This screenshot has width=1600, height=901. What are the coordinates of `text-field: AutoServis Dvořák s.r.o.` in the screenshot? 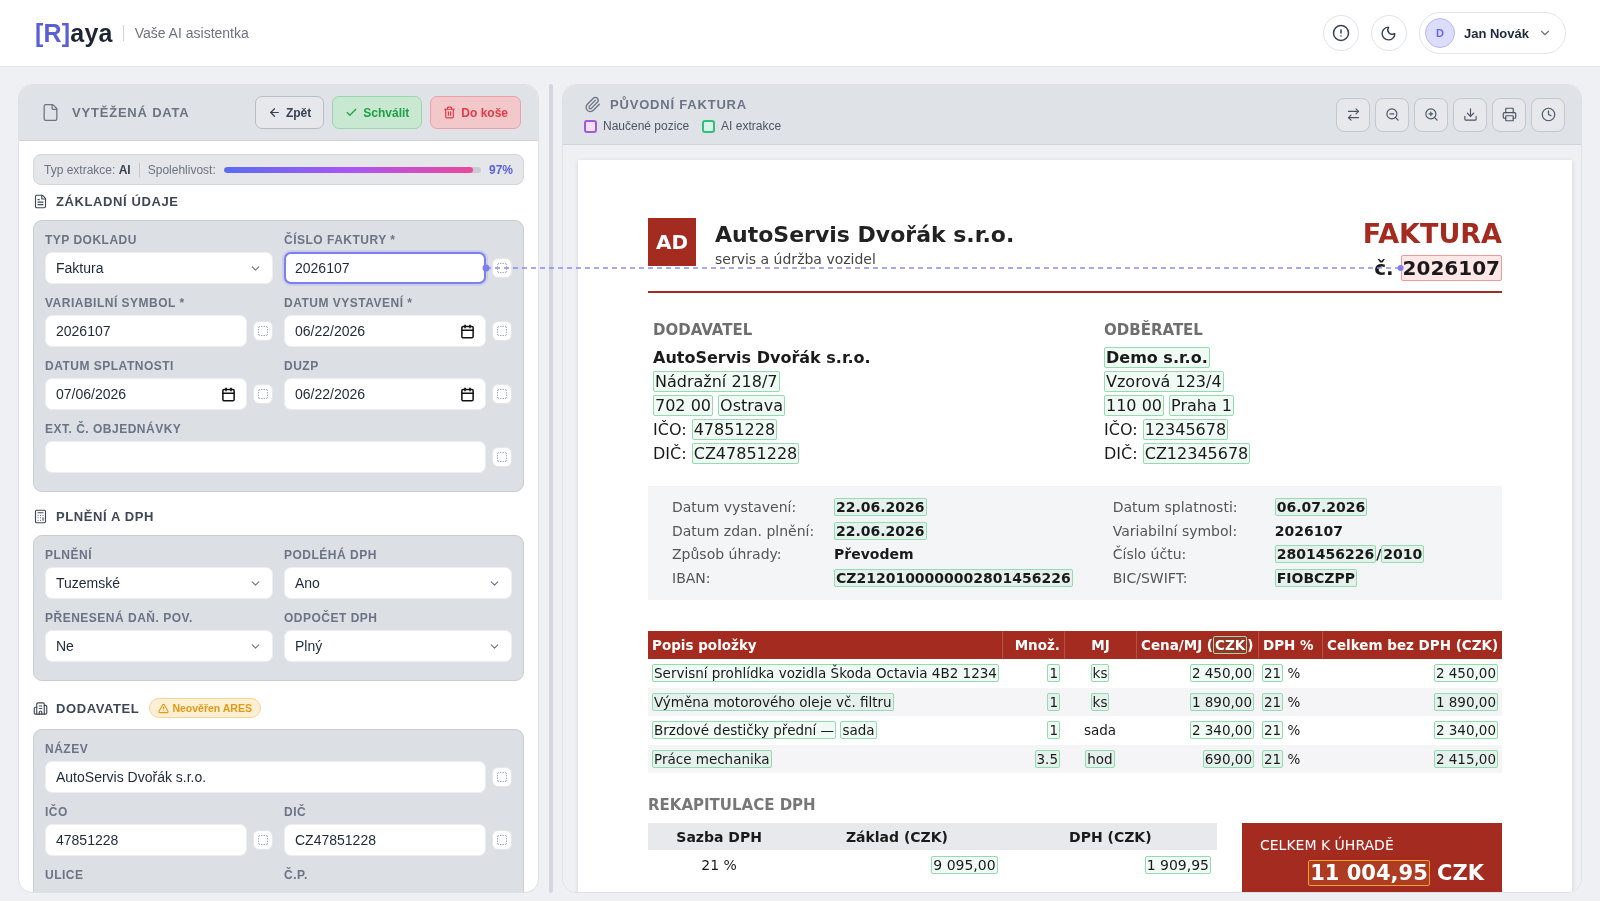 It's located at (265, 777).